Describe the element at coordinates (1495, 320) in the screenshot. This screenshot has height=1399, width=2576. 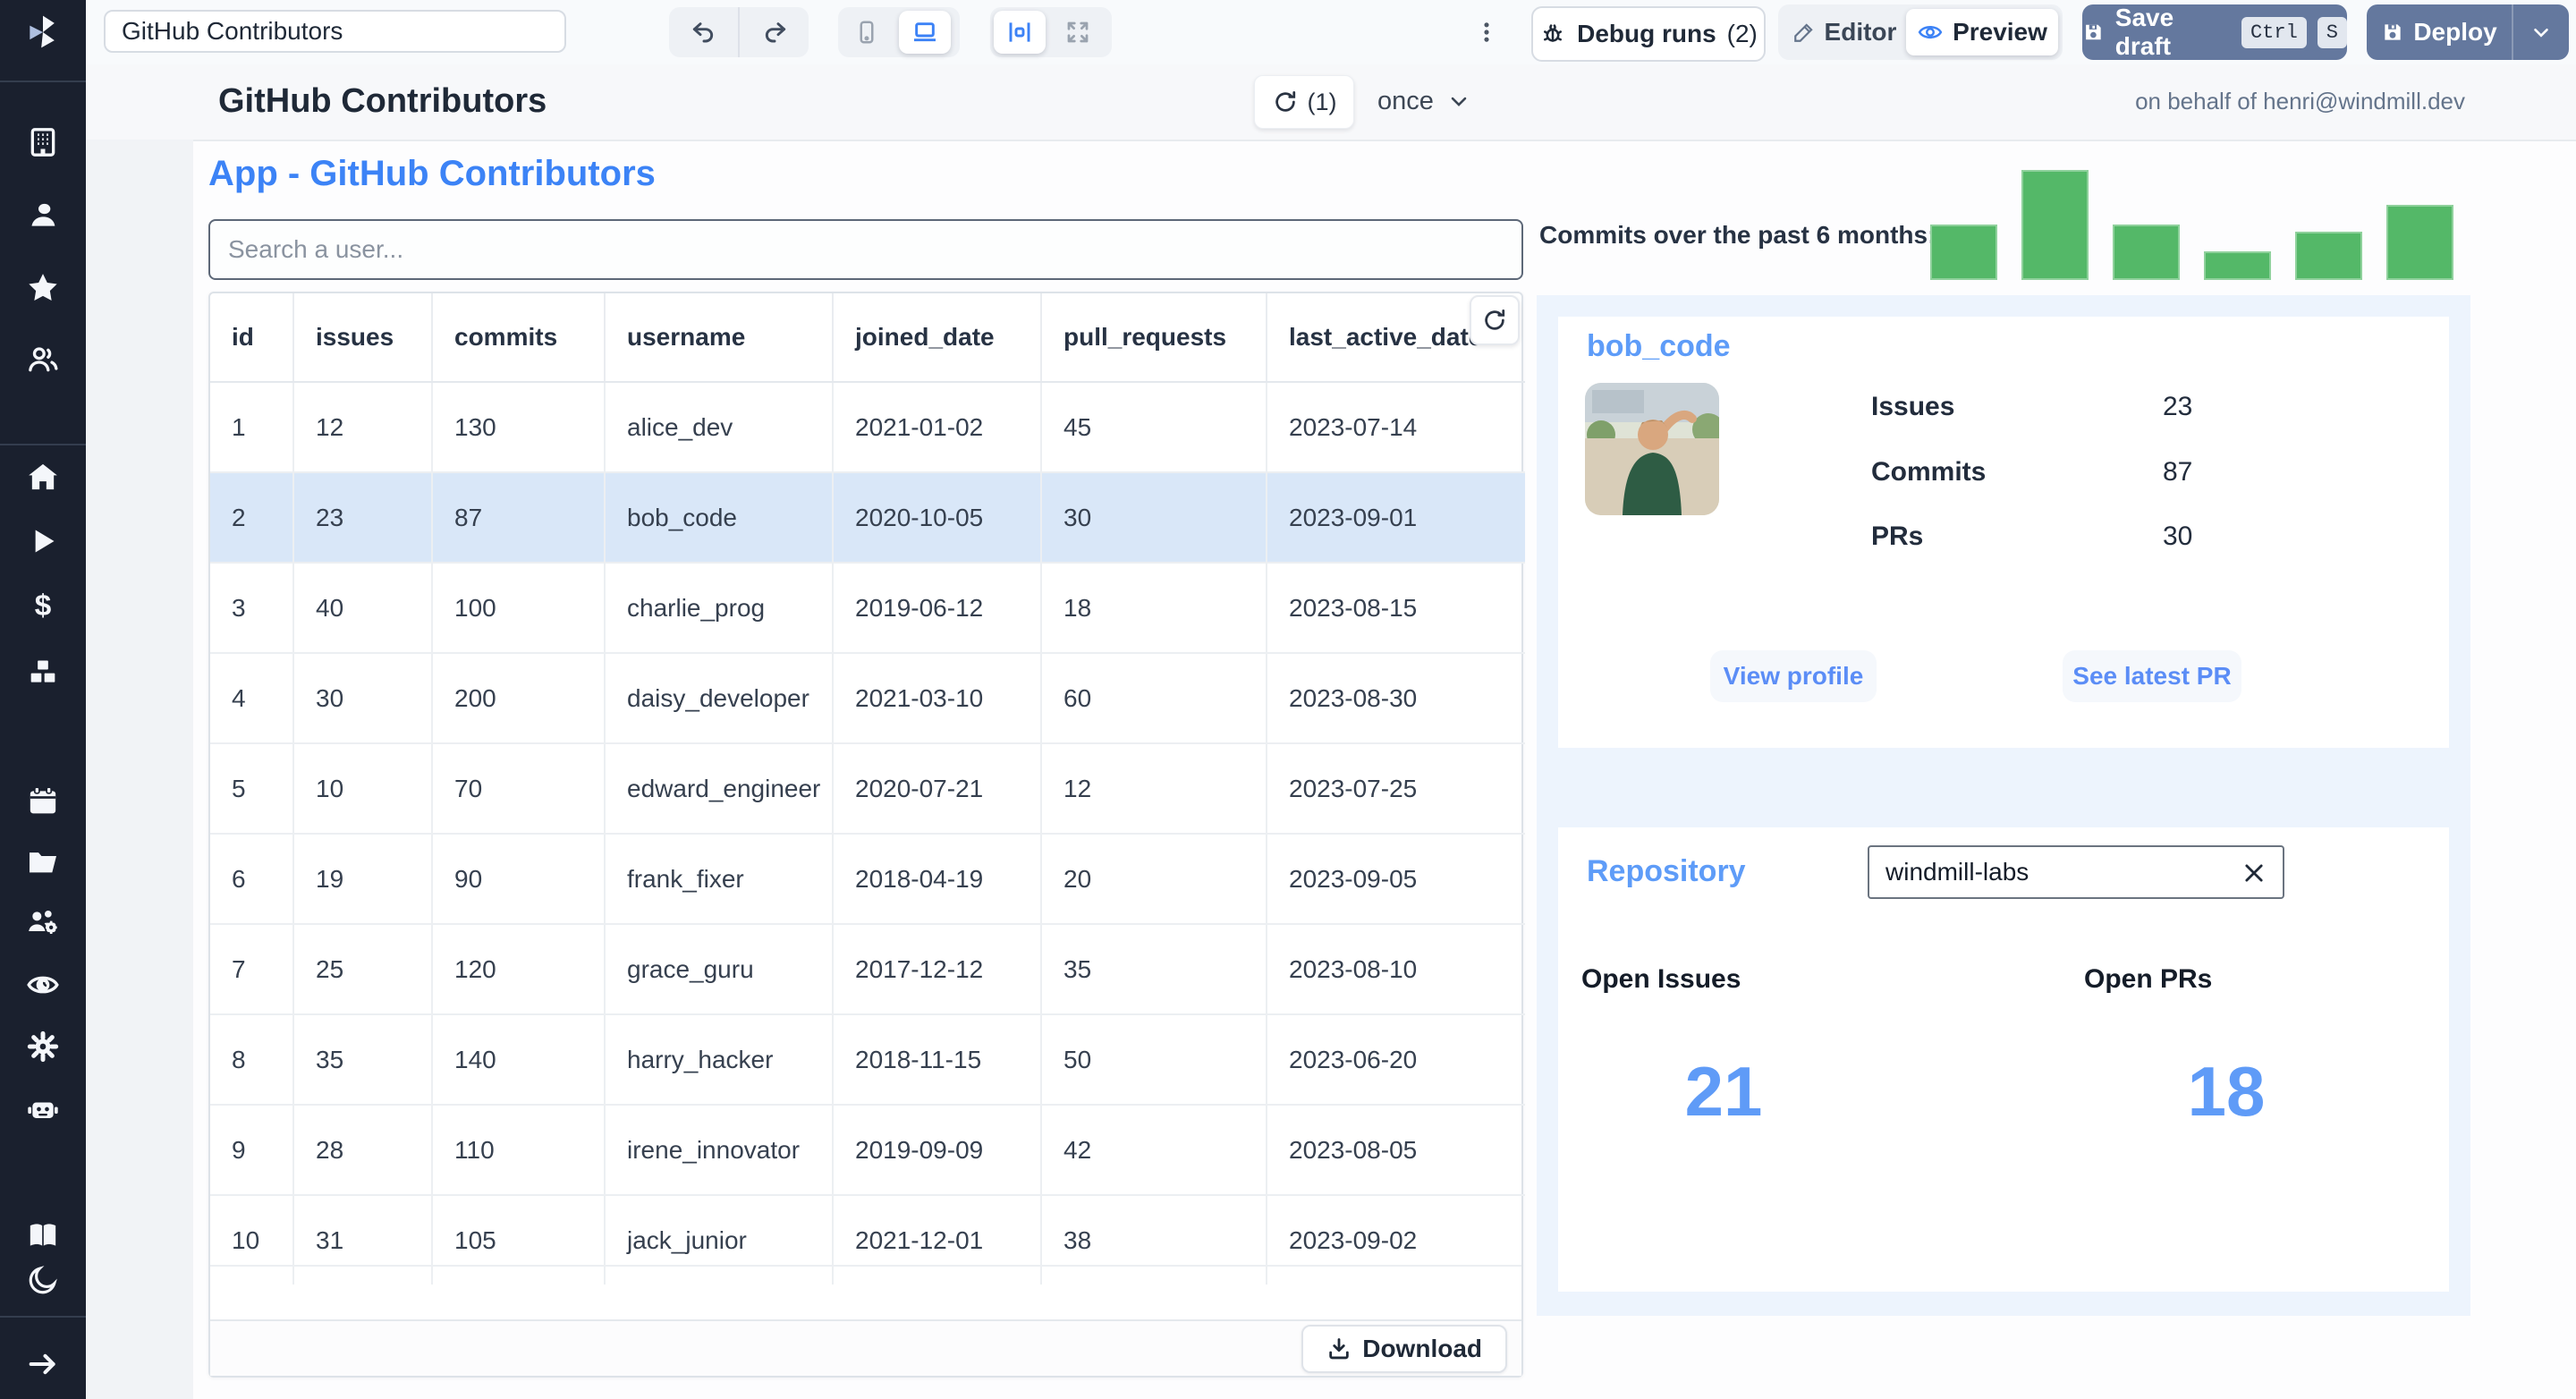
I see `table-refresh-button` at that location.